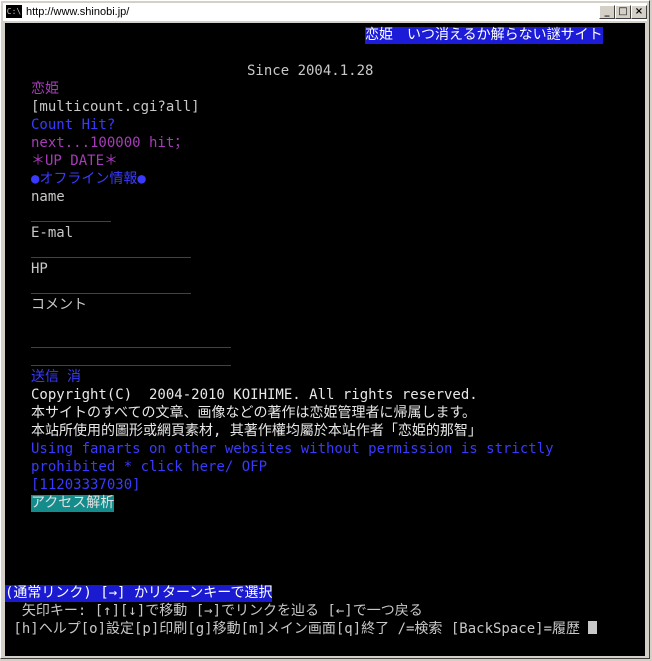 The image size is (652, 661). Describe the element at coordinates (149, 467) in the screenshot. I see `fanart-notice-line-2: prohibited * click here/ OFP` at that location.